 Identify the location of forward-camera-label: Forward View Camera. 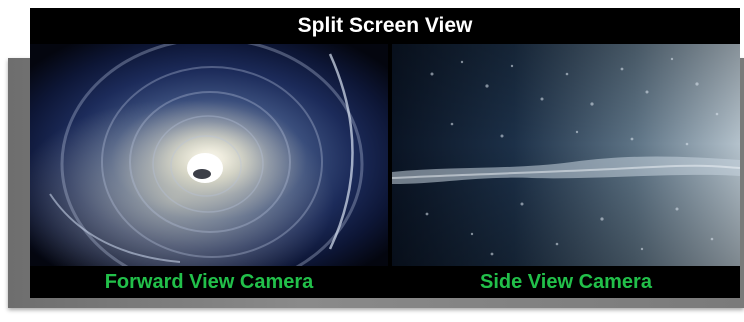
(209, 281).